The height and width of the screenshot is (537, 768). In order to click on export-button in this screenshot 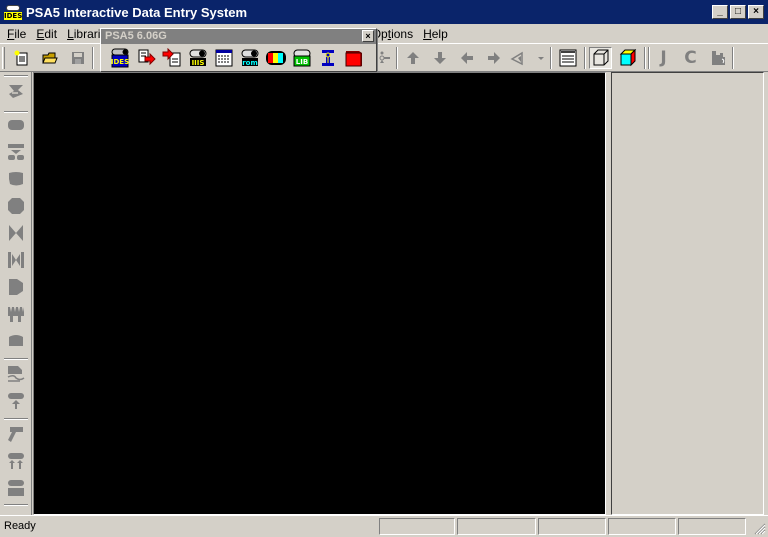, I will do `click(146, 58)`.